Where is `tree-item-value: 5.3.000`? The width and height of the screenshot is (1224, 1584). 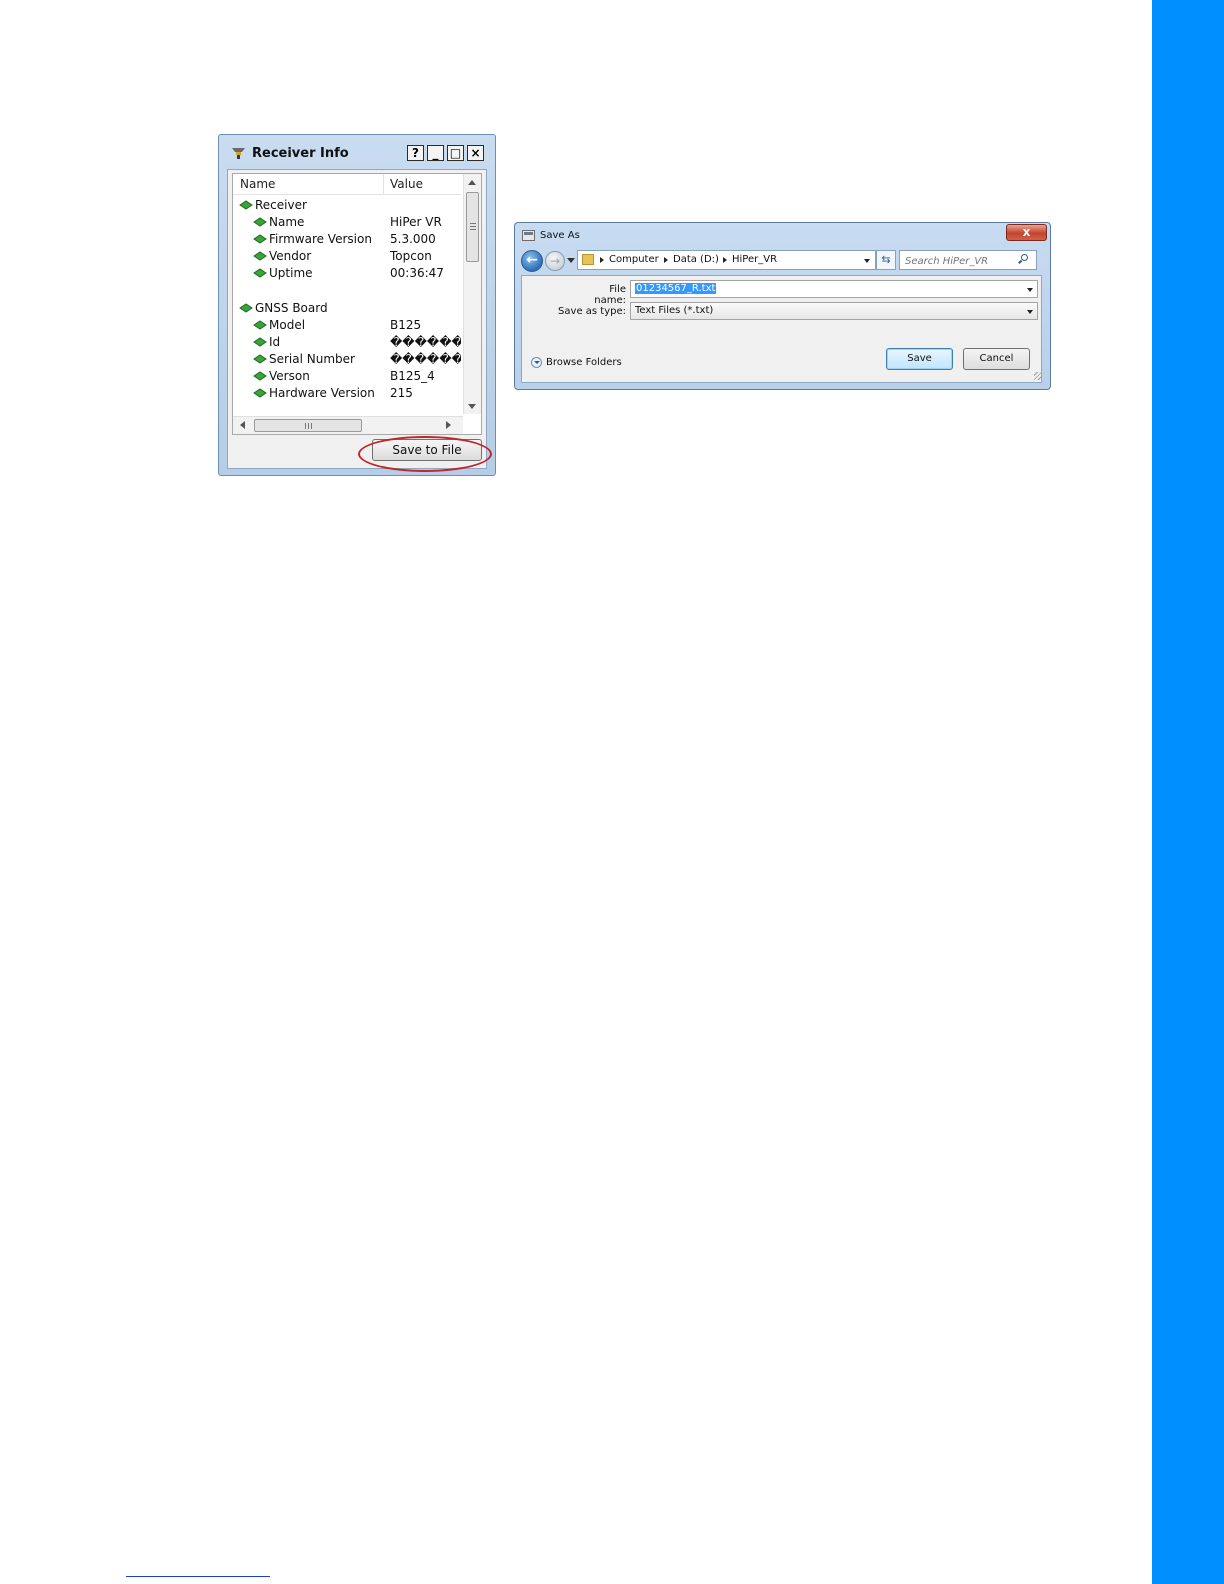 tree-item-value: 5.3.000 is located at coordinates (413, 239).